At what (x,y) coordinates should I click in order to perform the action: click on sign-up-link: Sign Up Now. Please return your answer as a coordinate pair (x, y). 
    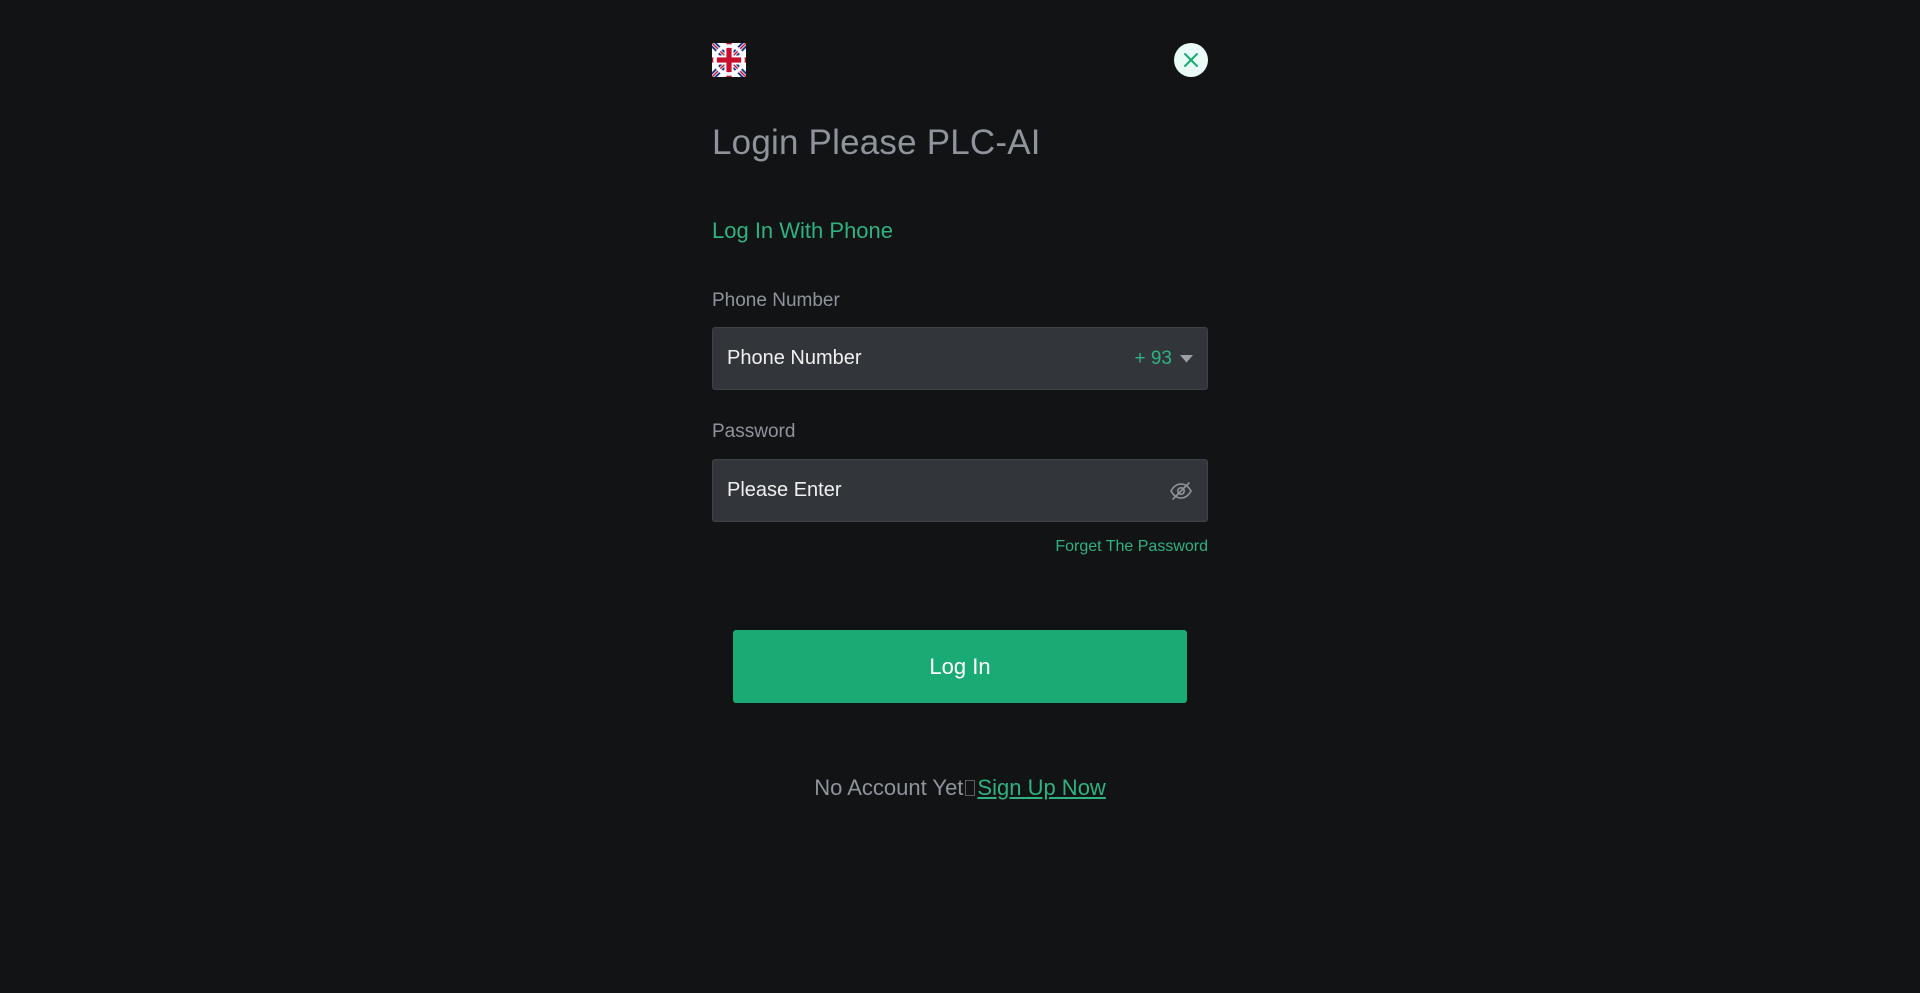
    Looking at the image, I should click on (1041, 787).